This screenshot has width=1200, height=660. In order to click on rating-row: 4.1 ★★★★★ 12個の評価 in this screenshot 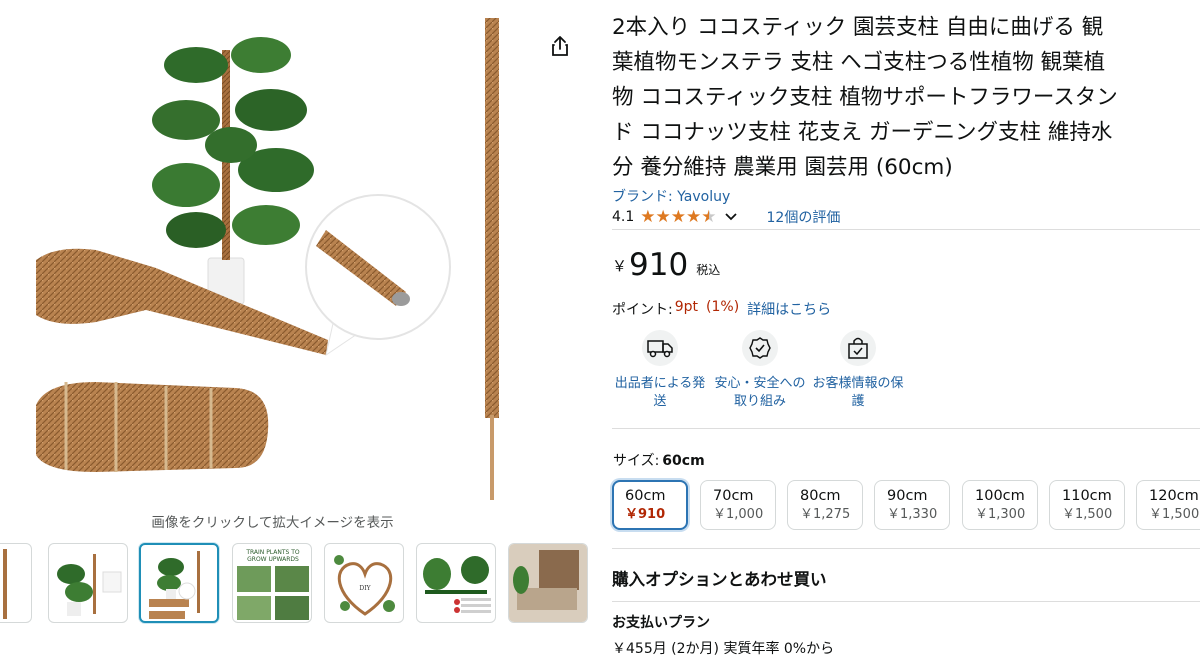, I will do `click(726, 217)`.